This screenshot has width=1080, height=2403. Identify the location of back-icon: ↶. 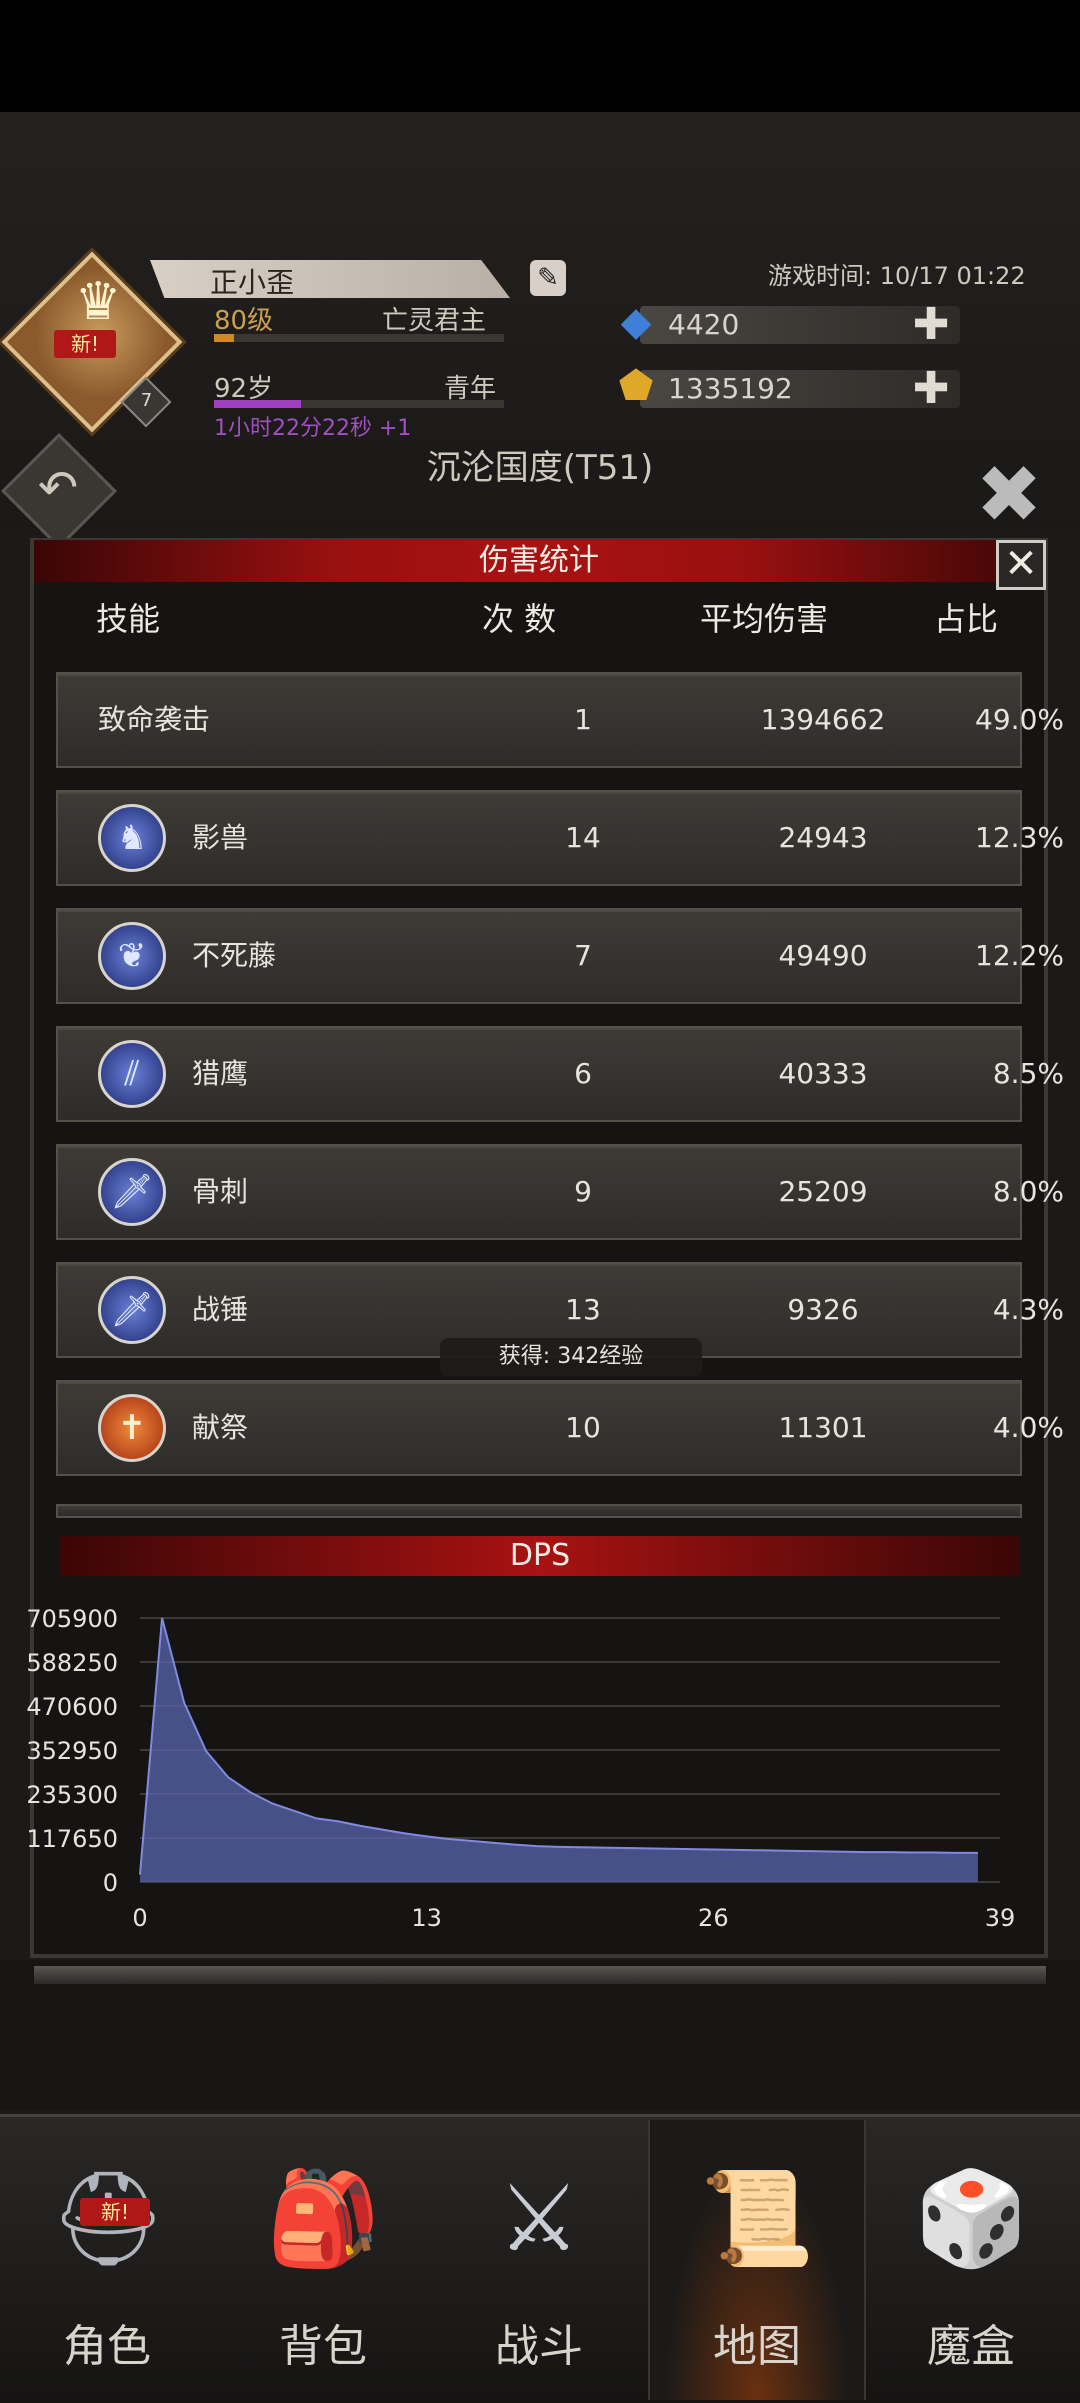
(58, 488).